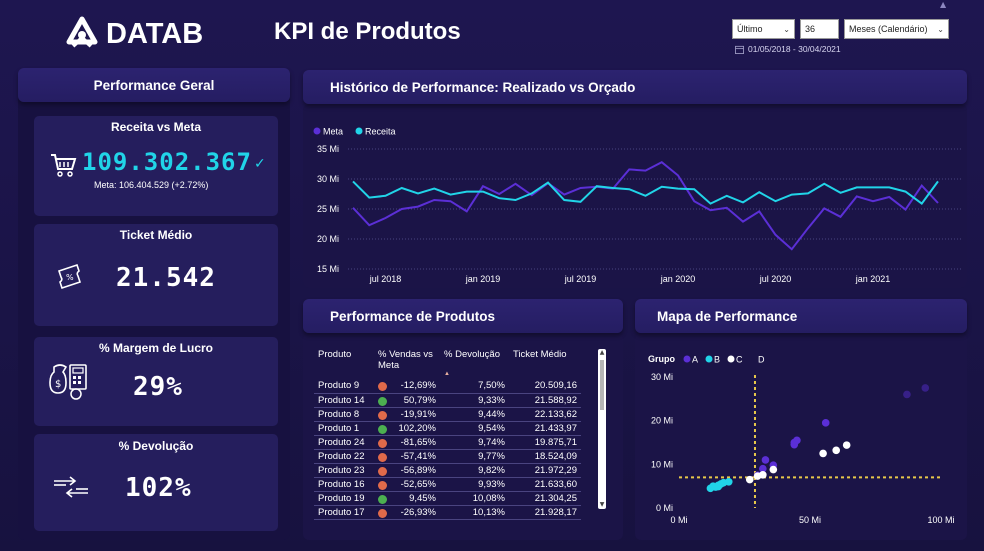  Describe the element at coordinates (545, 512) in the screenshot. I see `avg-ticket-value: 21.928,17` at that location.